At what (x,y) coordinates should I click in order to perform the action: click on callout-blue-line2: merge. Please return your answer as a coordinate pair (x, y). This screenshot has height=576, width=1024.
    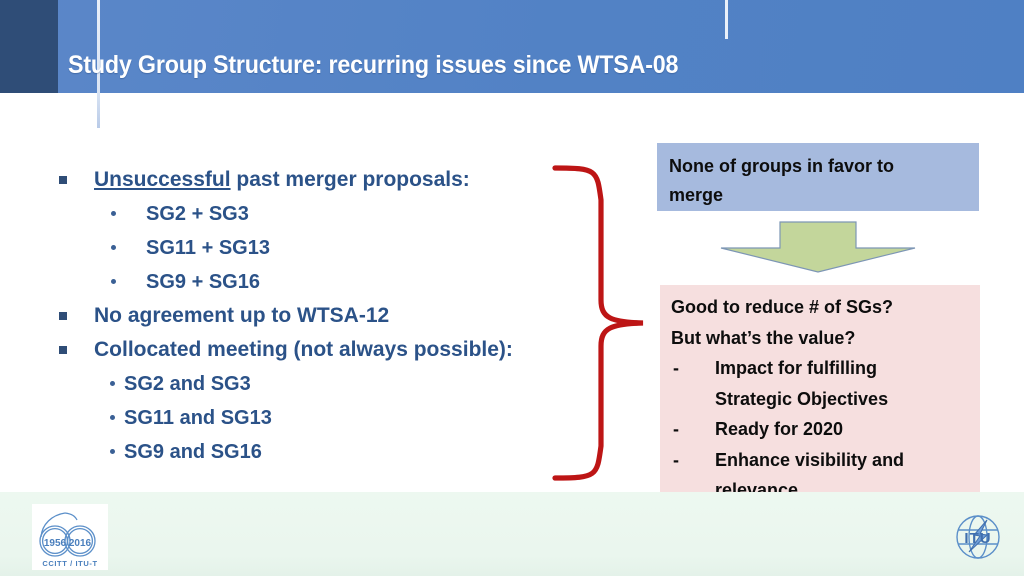
    Looking at the image, I should click on (696, 195).